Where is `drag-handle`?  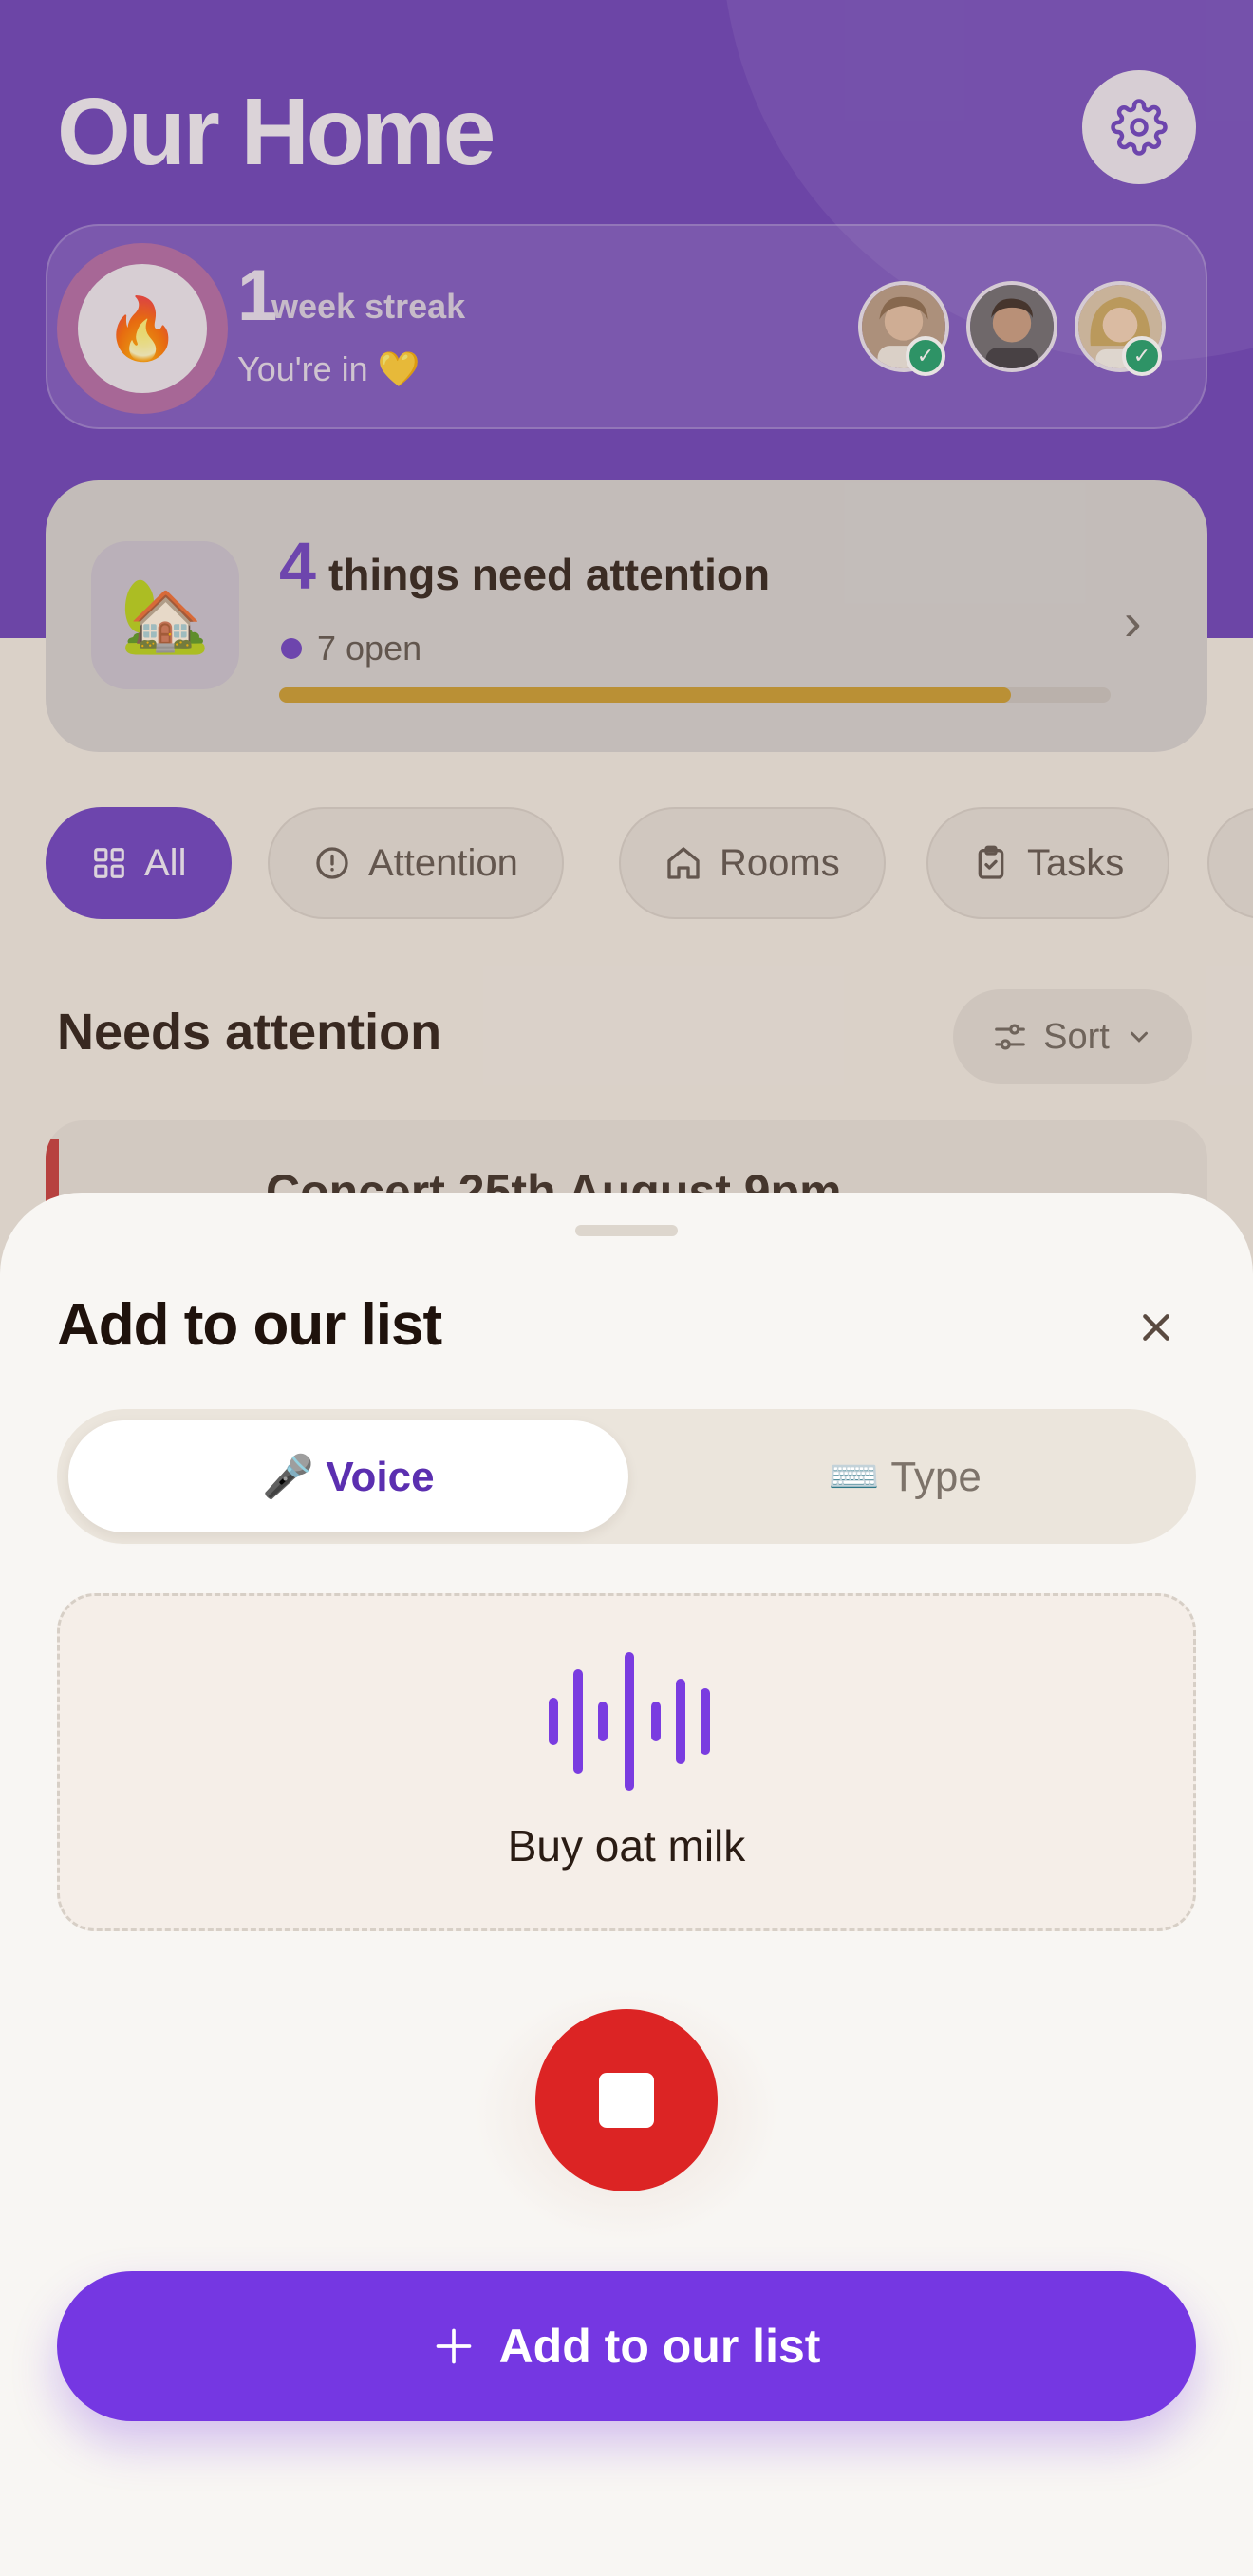
drag-handle is located at coordinates (626, 1230).